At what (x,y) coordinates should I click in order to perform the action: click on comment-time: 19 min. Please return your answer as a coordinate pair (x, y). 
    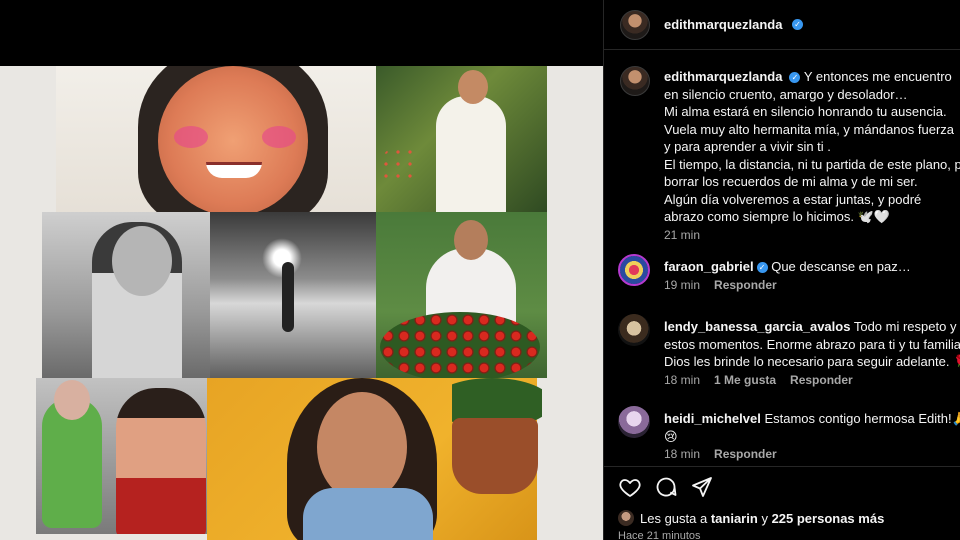
    Looking at the image, I should click on (682, 284).